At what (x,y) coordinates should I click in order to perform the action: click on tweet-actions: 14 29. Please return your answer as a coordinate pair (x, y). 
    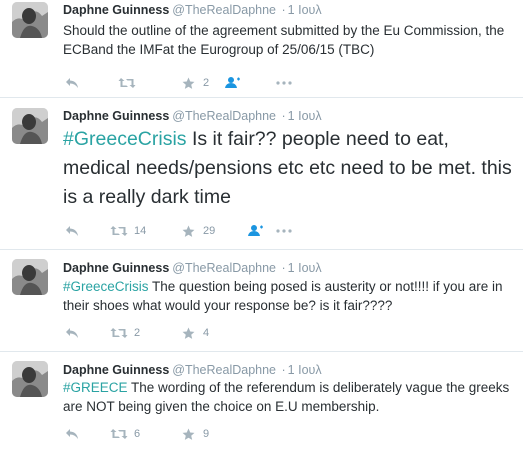
    Looking at the image, I should click on (288, 231).